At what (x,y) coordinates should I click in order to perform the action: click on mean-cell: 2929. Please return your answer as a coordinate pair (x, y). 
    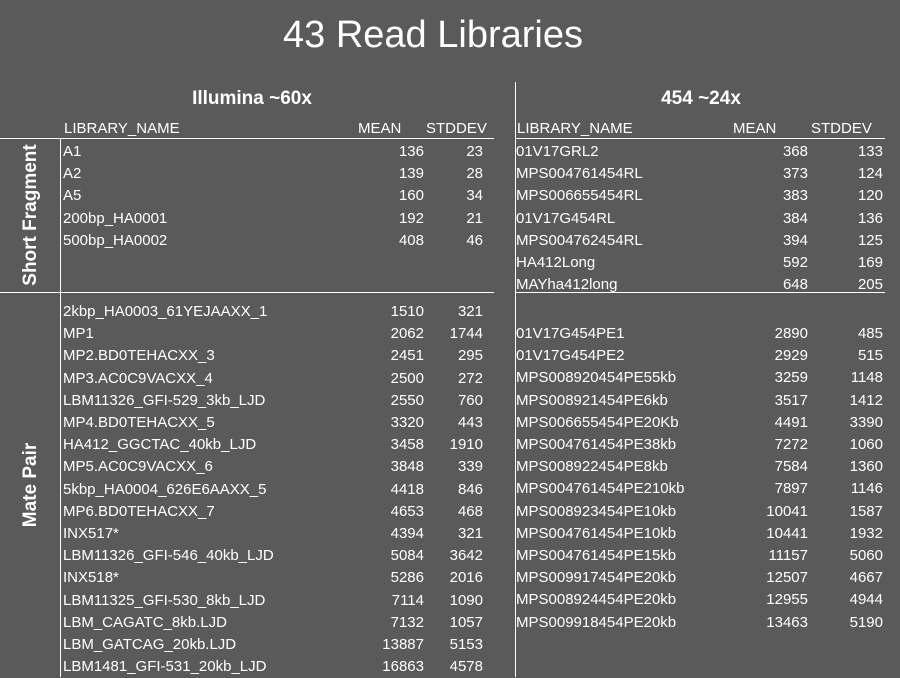
    Looking at the image, I should click on (791, 356).